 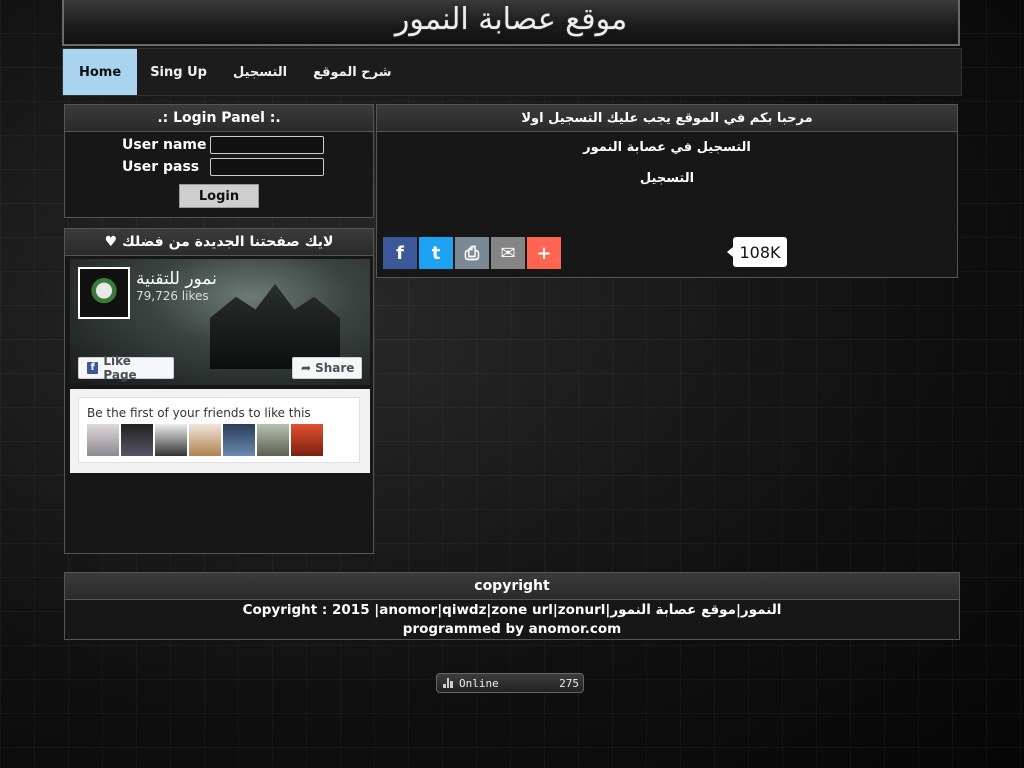 What do you see at coordinates (569, 683) in the screenshot?
I see `online-count: 275` at bounding box center [569, 683].